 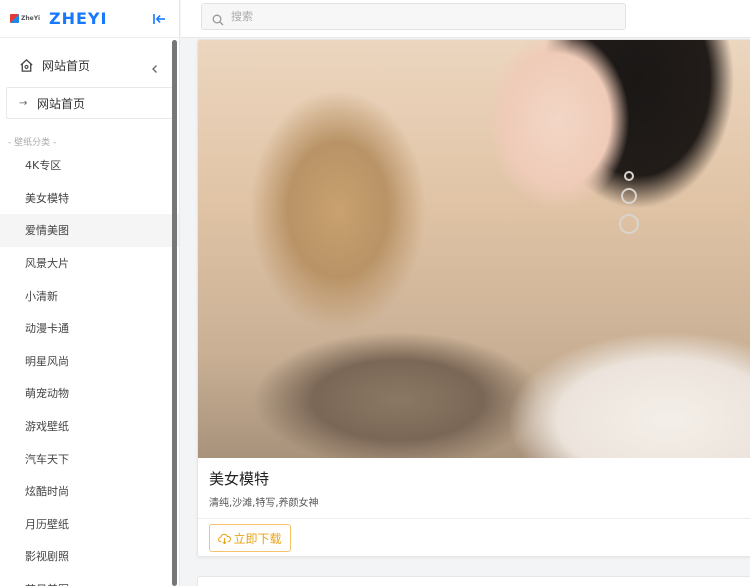 What do you see at coordinates (174, 313) in the screenshot?
I see `sidebar-scrollbar` at bounding box center [174, 313].